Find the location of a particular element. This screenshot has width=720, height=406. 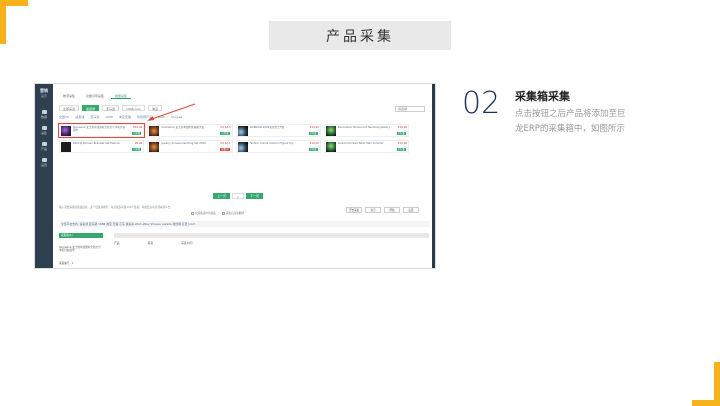

collect-box-item: Spicewire 女士新年款限时全新大号羊毛针织围巾 is located at coordinates (81, 249).